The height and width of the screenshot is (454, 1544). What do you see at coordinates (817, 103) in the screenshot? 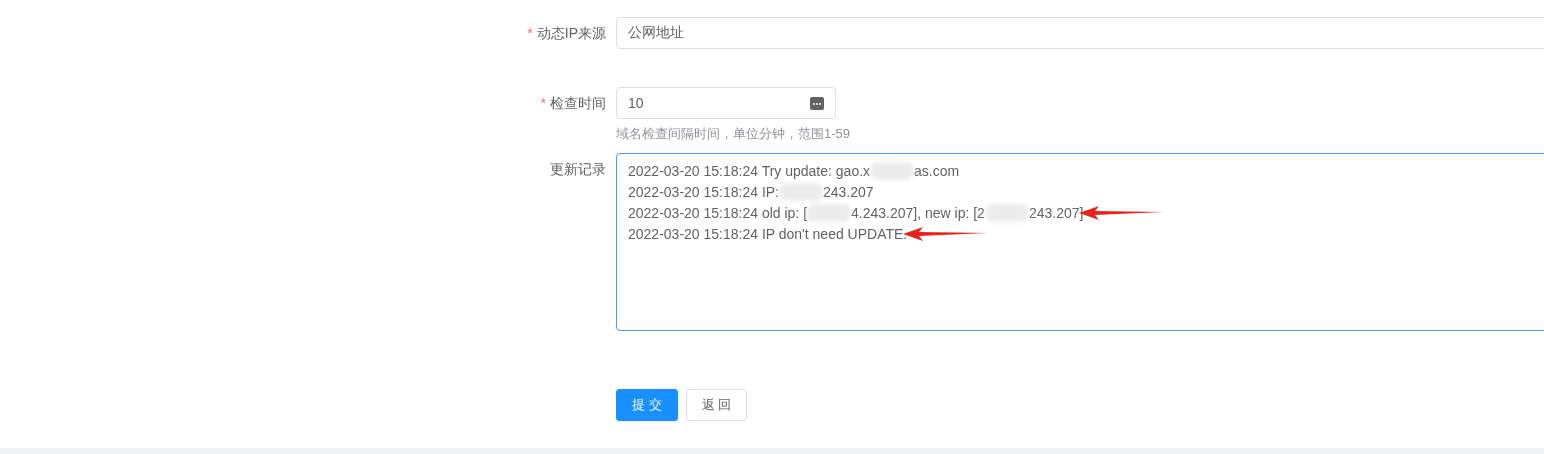
I see `more-icon` at bounding box center [817, 103].